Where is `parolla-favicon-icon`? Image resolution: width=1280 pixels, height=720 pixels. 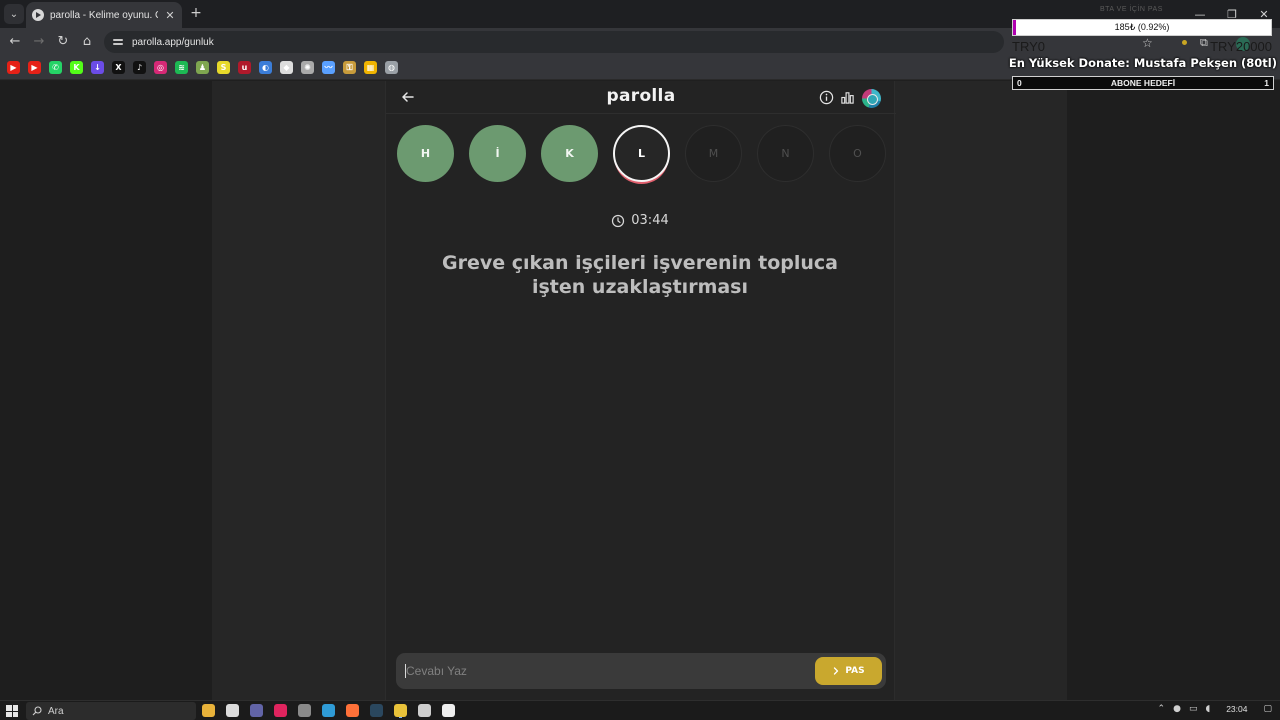
parolla-favicon-icon is located at coordinates (38, 15).